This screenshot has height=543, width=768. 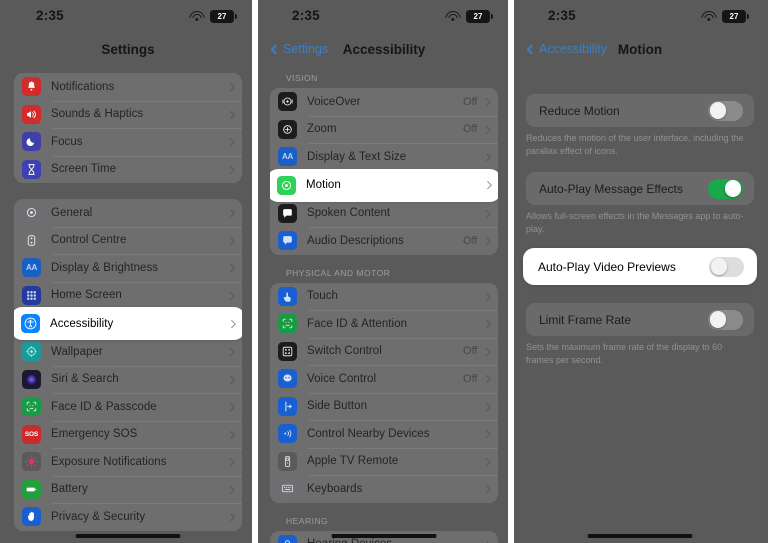 What do you see at coordinates (128, 352) in the screenshot?
I see `list-item-wallpaper: Wallpaper` at bounding box center [128, 352].